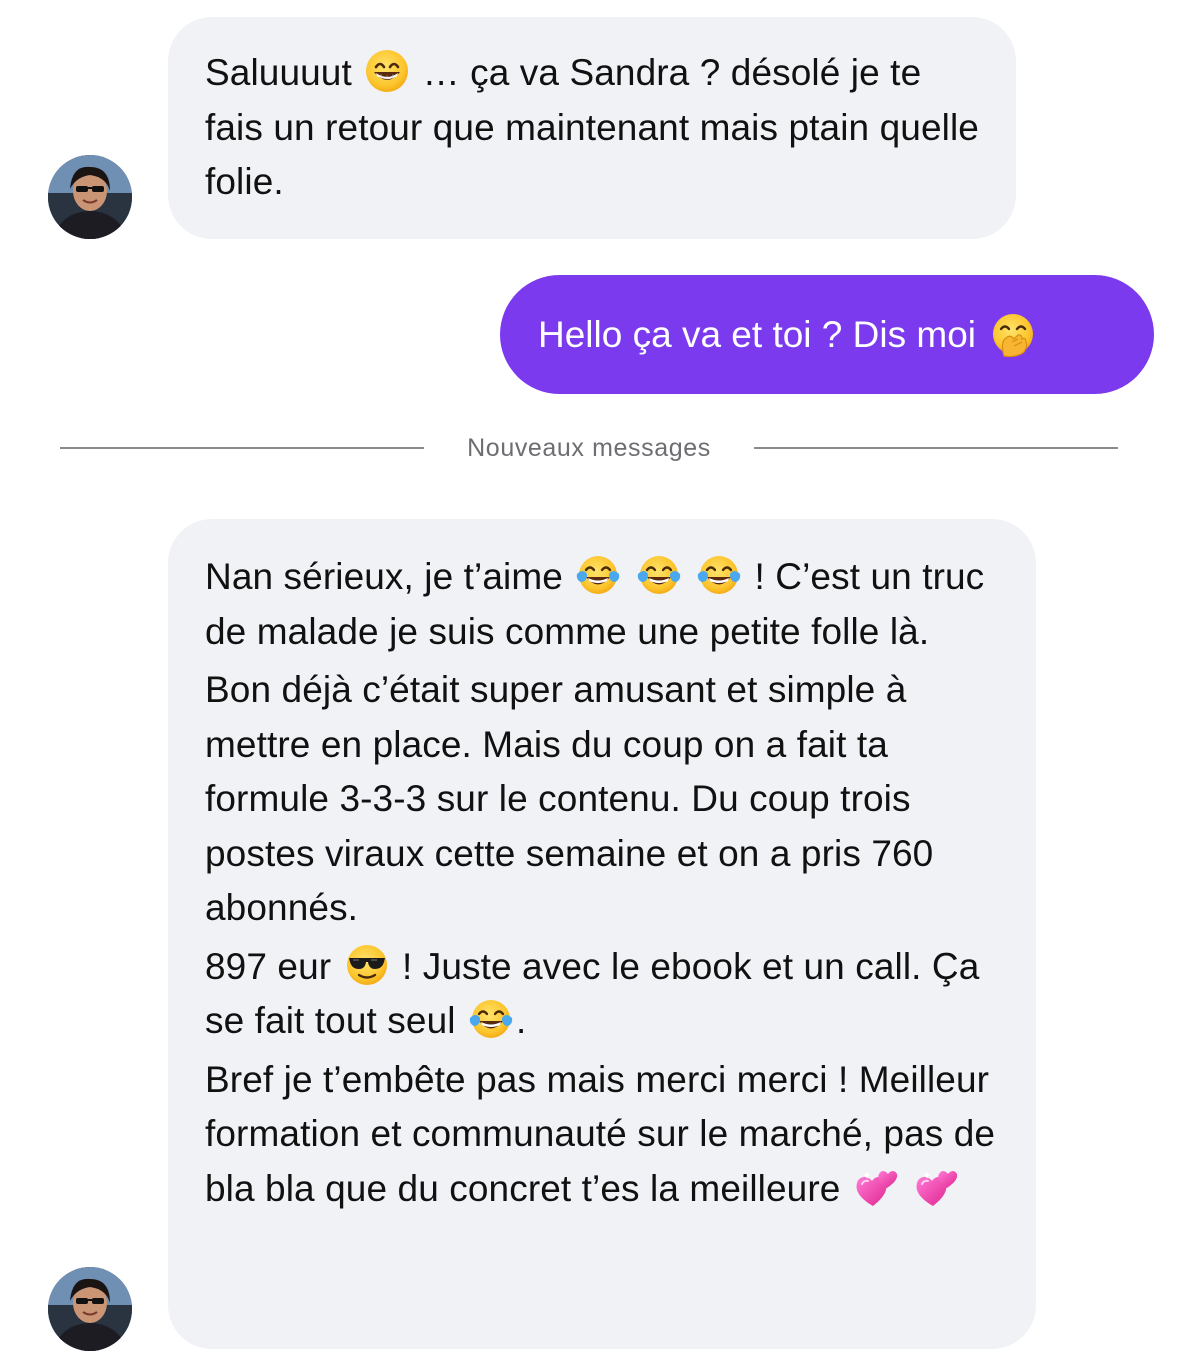 This screenshot has height=1368, width=1179. I want to click on divider-line-right, so click(936, 448).